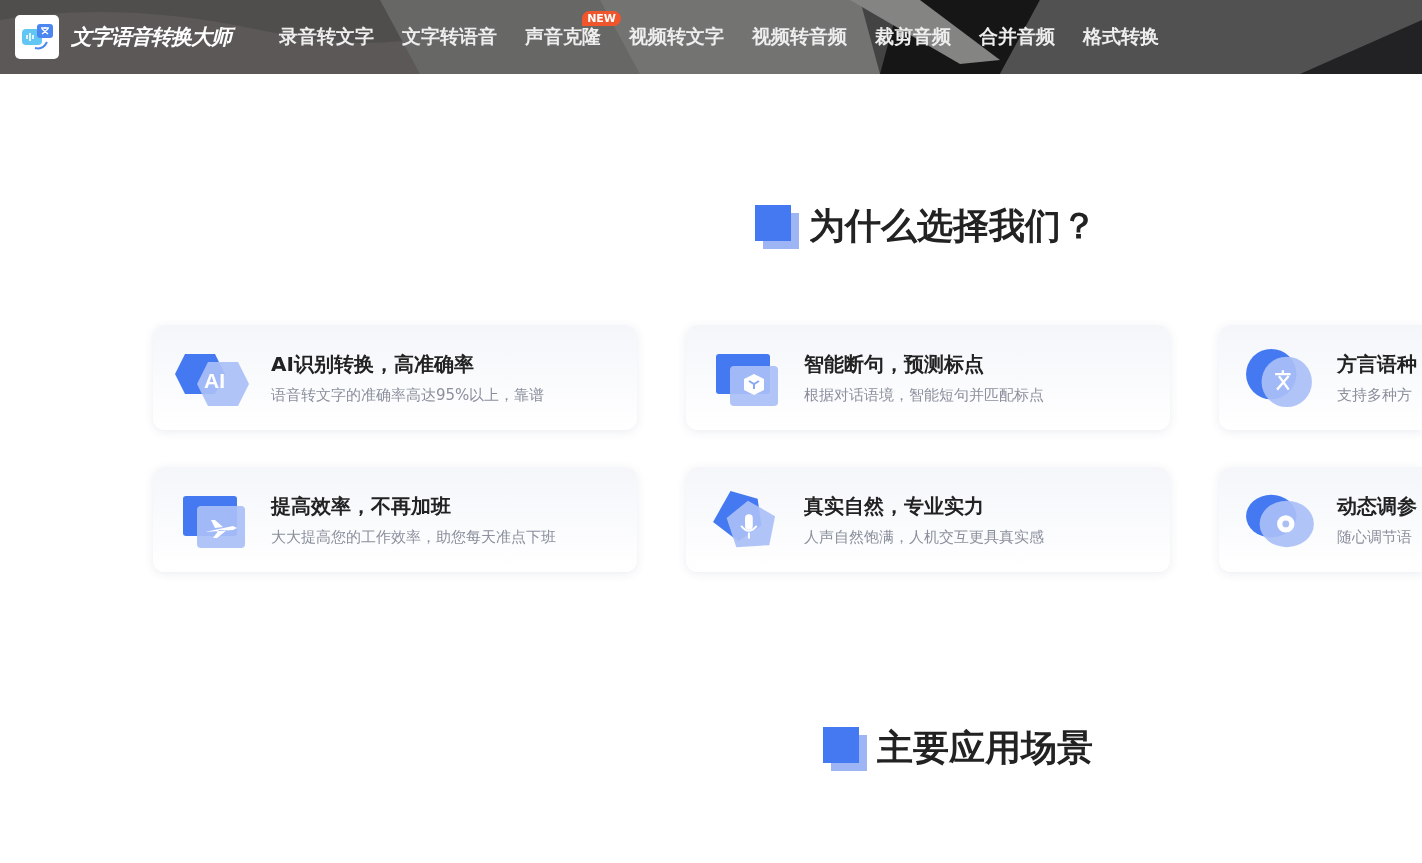 The width and height of the screenshot is (1422, 863). What do you see at coordinates (214, 380) in the screenshot?
I see `icon-label: AI` at bounding box center [214, 380].